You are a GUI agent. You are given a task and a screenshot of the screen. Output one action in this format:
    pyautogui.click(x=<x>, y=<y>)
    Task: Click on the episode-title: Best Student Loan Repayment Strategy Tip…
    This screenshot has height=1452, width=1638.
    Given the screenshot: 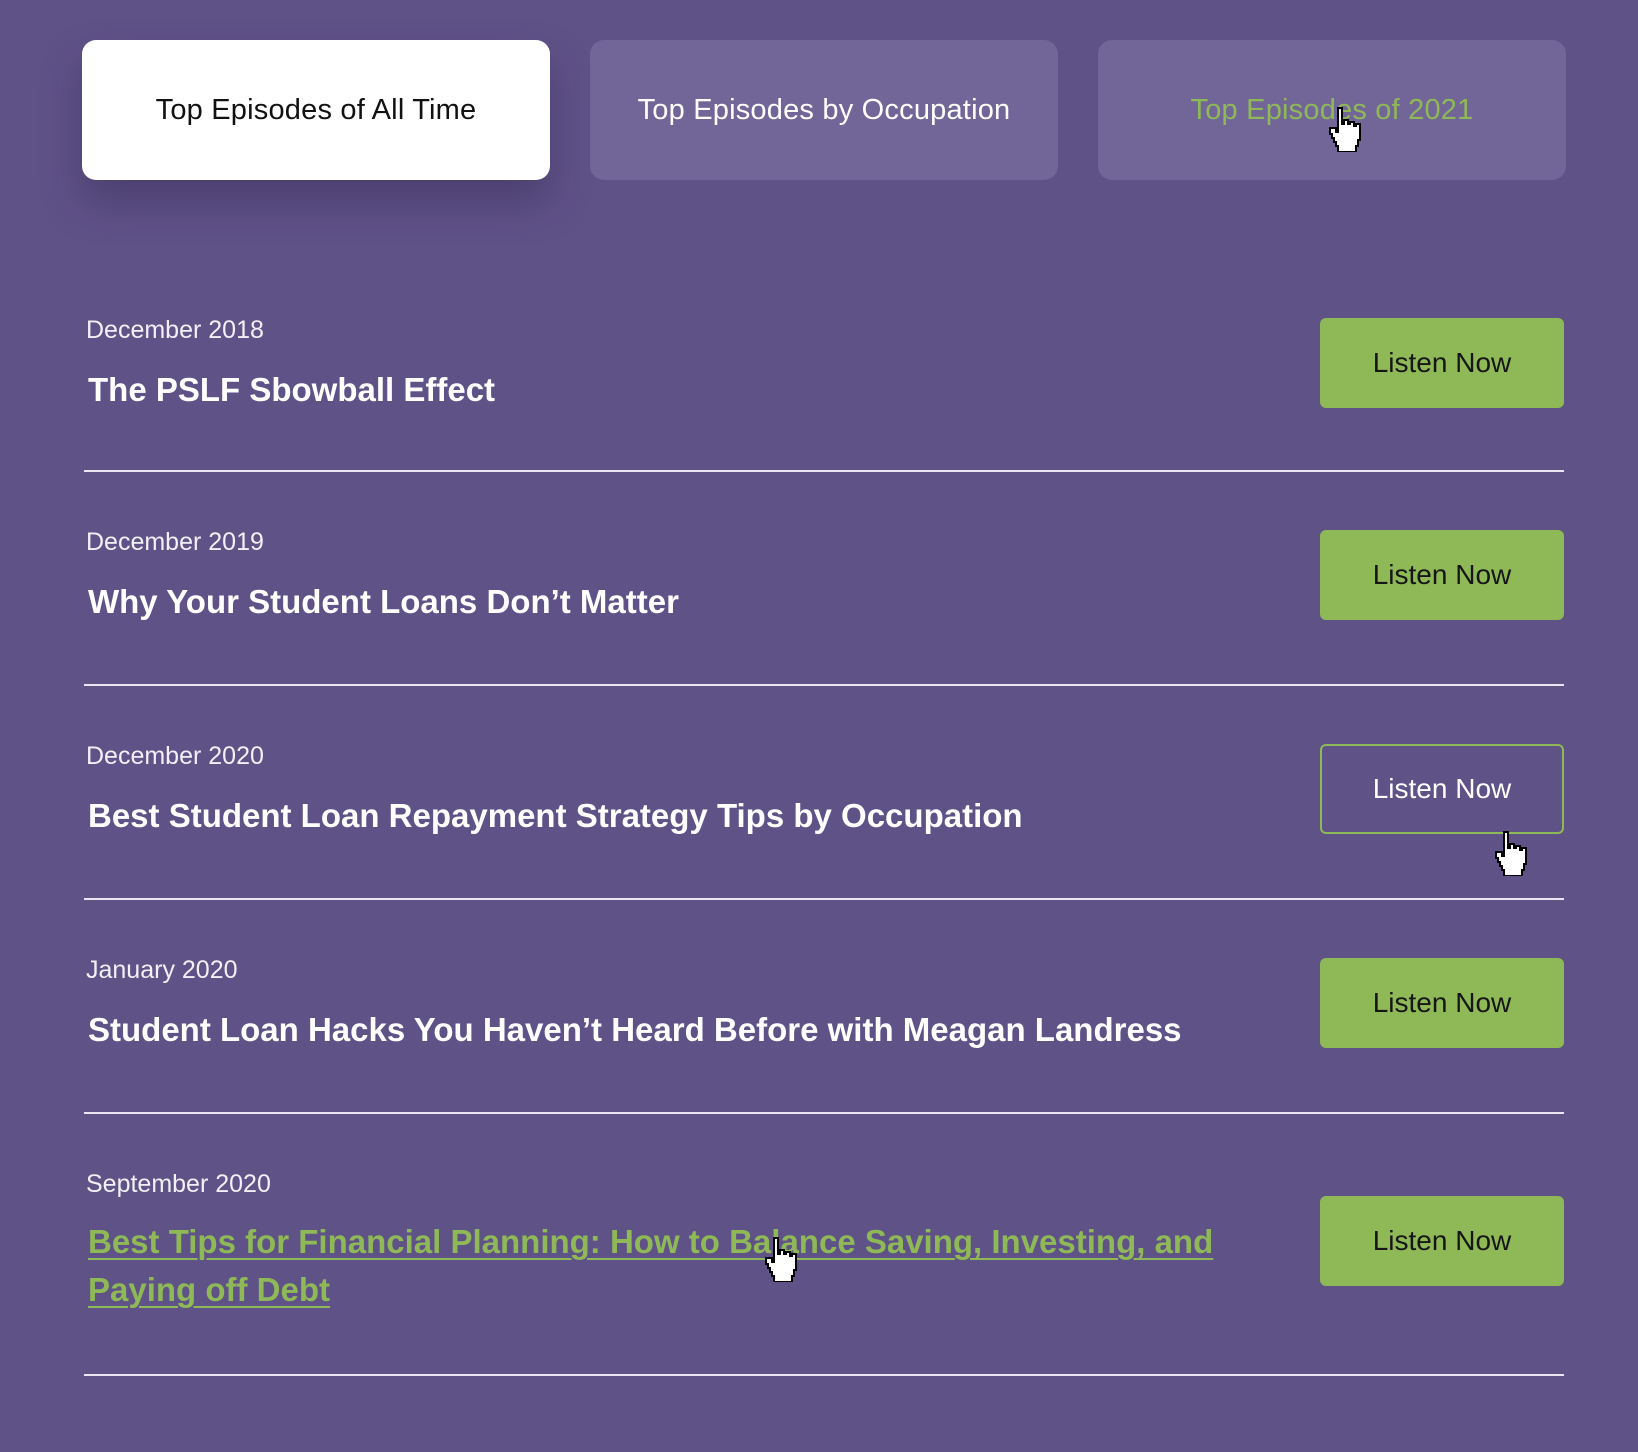 What is the action you would take?
    pyautogui.click(x=653, y=816)
    